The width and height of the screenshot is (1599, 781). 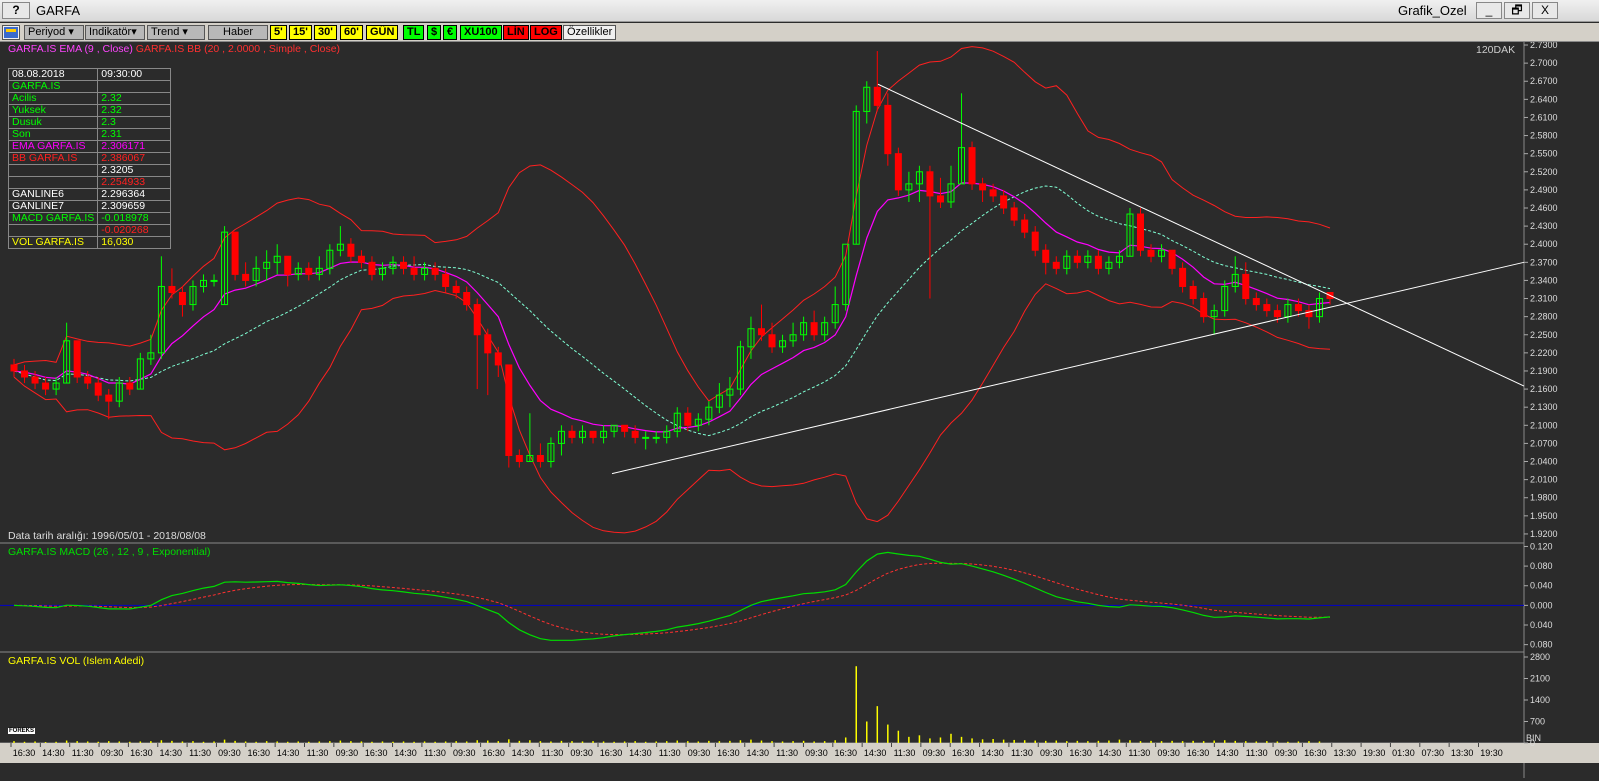 I want to click on currency-tl-button: TL, so click(x=414, y=32).